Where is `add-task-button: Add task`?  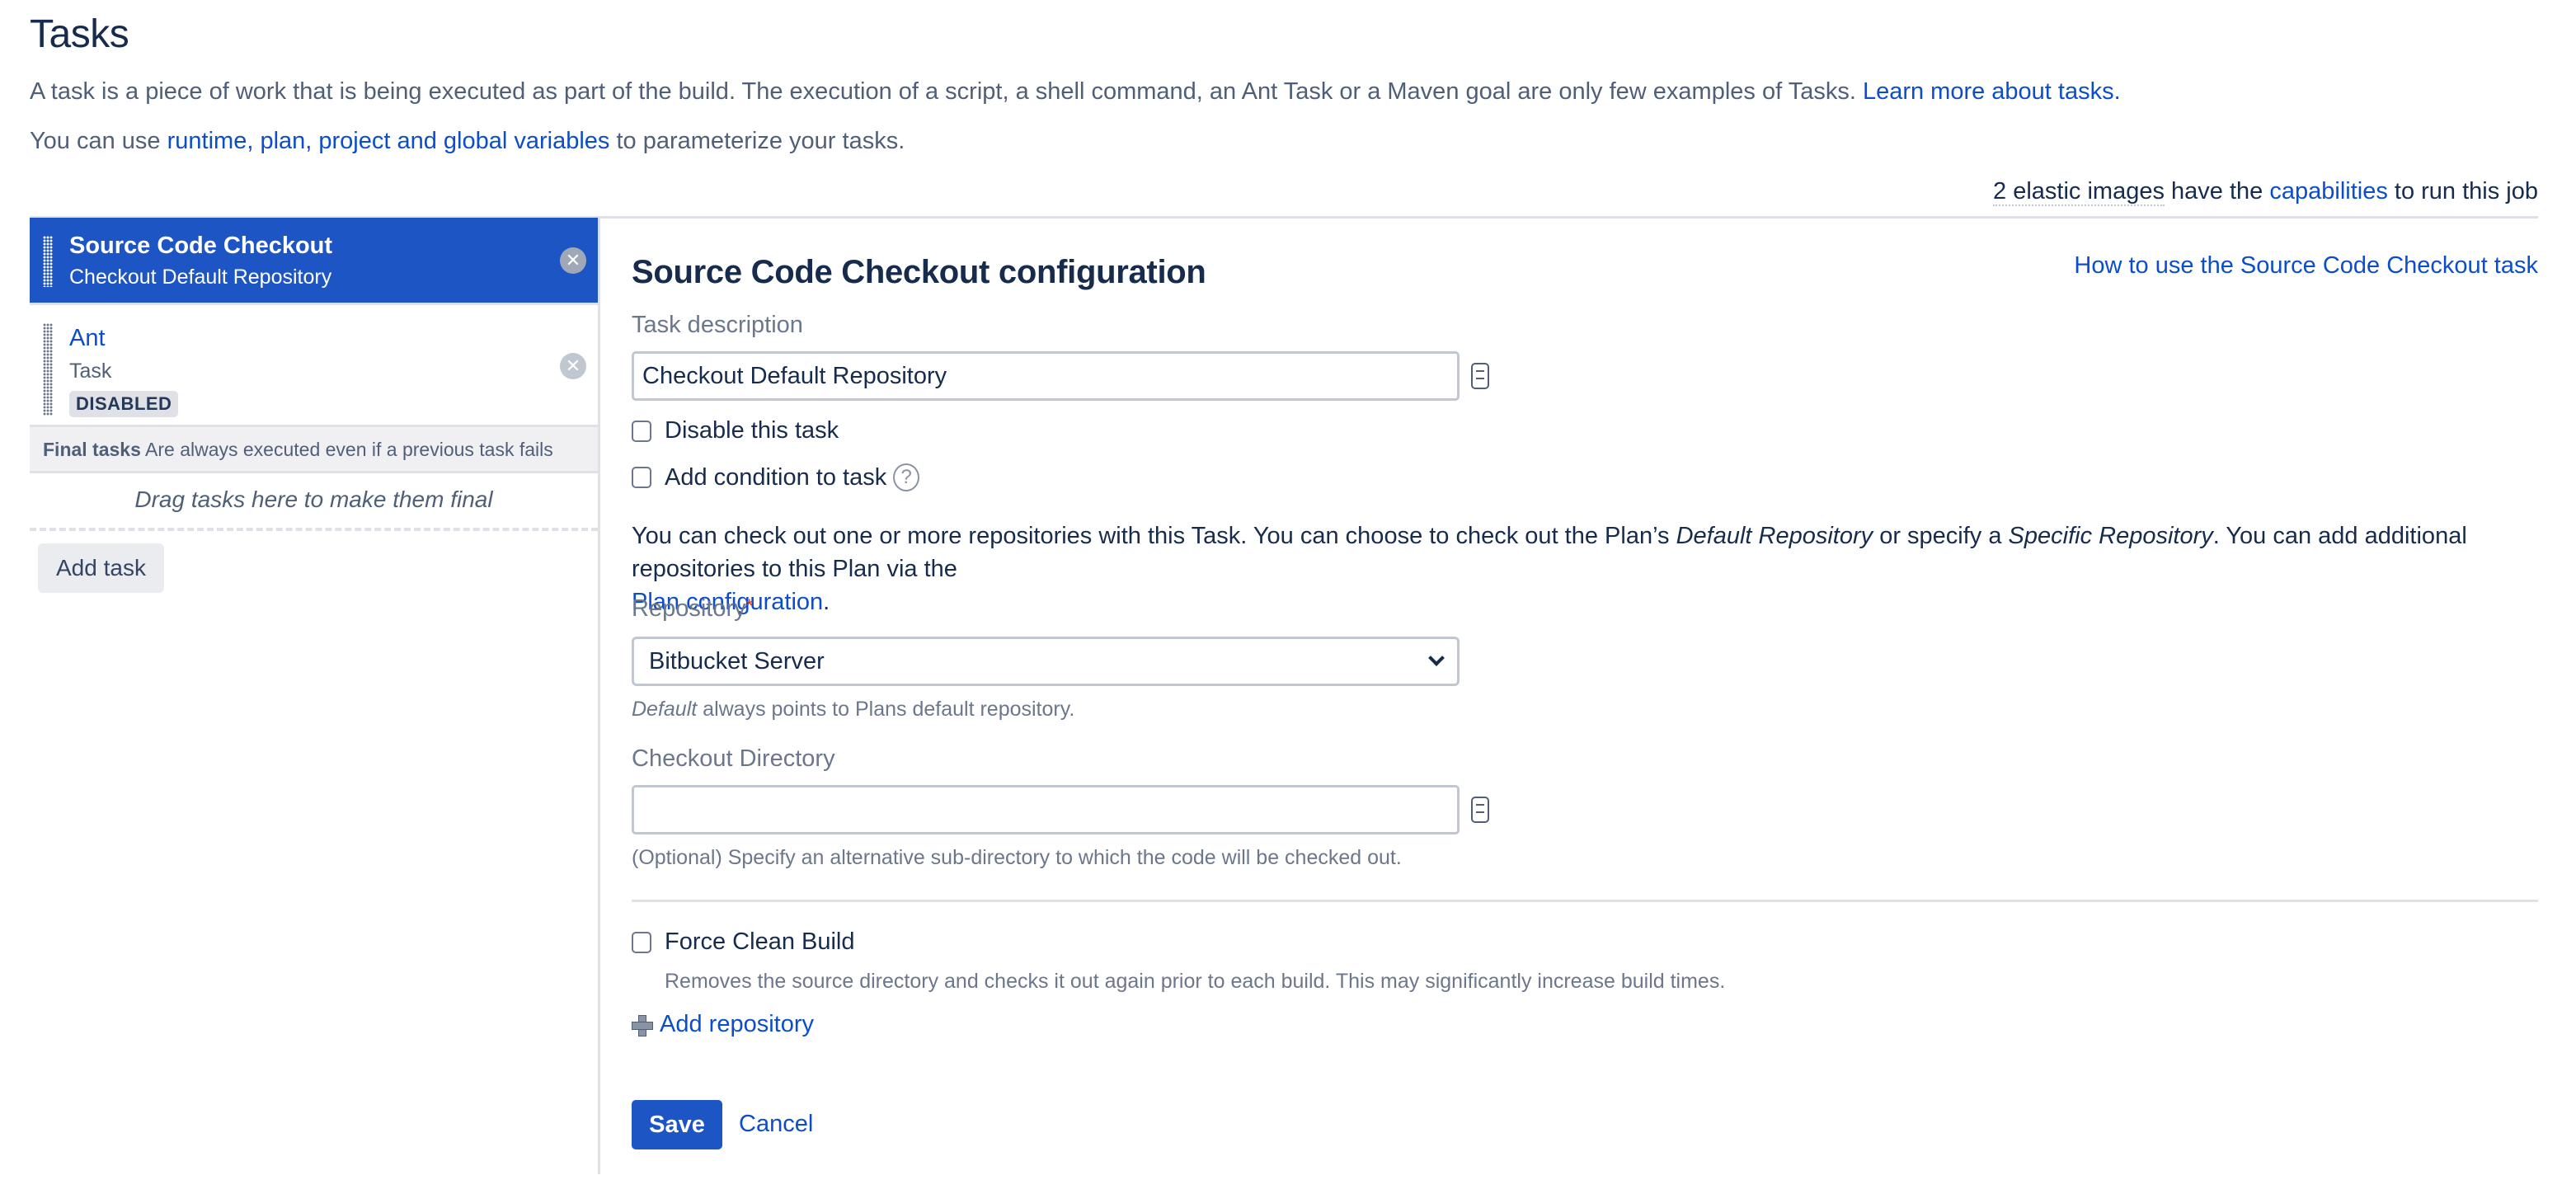 add-task-button: Add task is located at coordinates (101, 568).